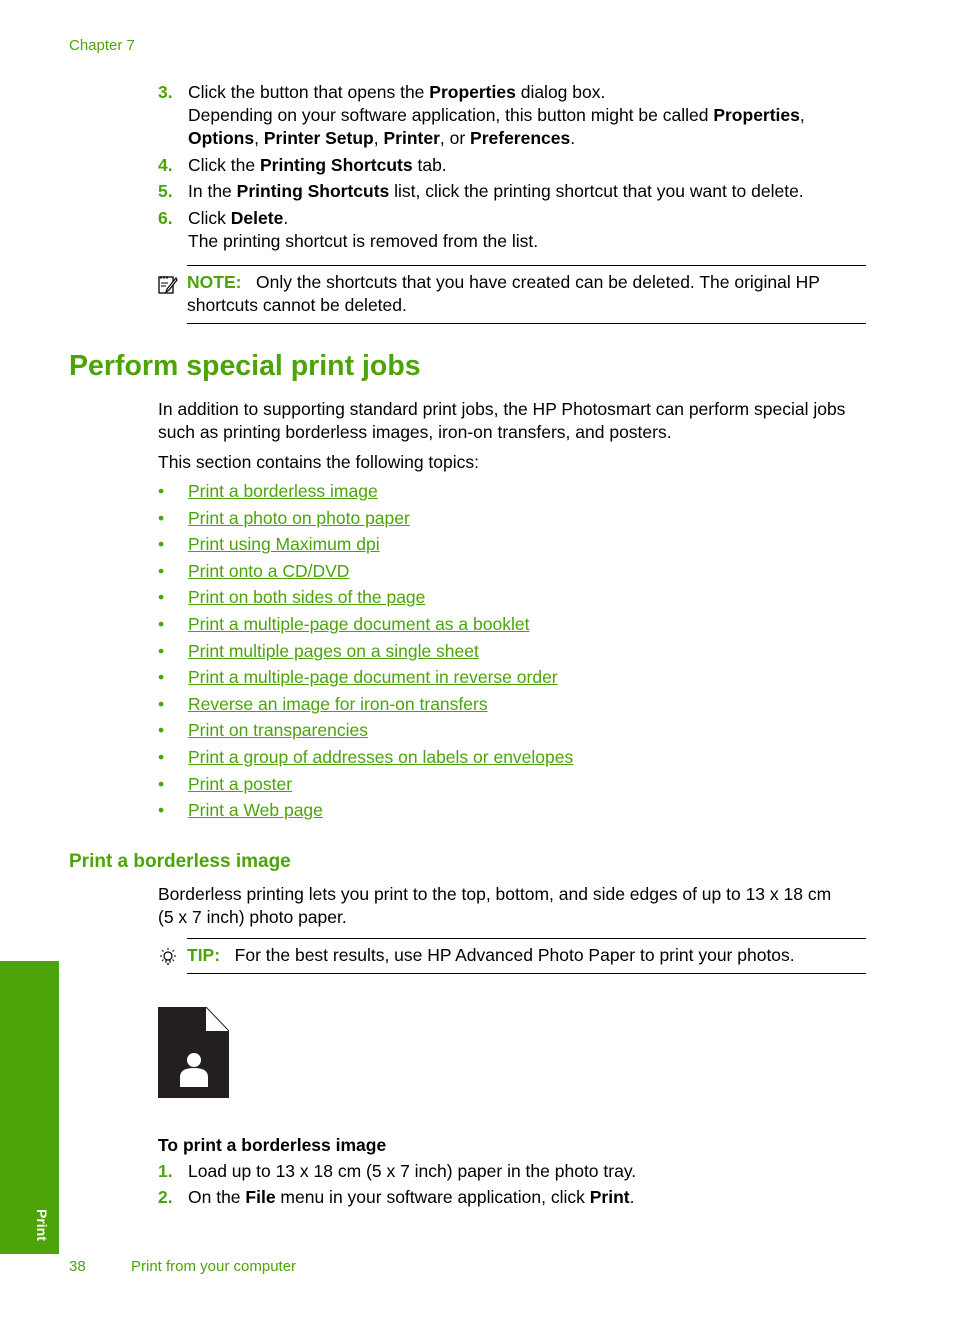 This screenshot has width=954, height=1321. Describe the element at coordinates (526, 938) in the screenshot. I see `tip-top-rule` at that location.